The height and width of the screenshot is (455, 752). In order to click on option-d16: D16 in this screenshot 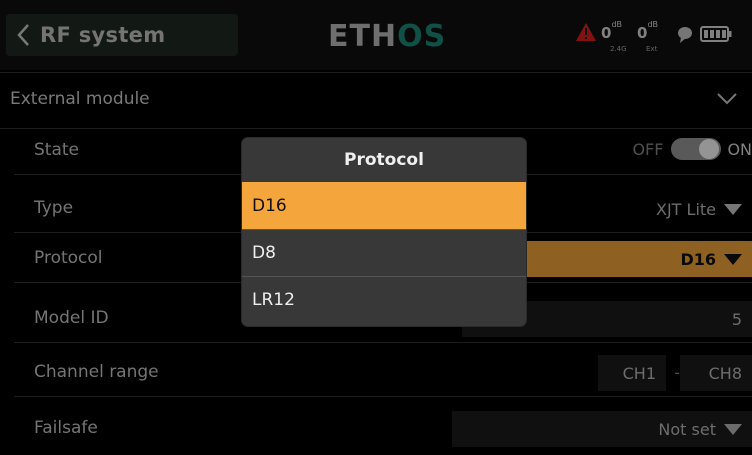, I will do `click(384, 205)`.